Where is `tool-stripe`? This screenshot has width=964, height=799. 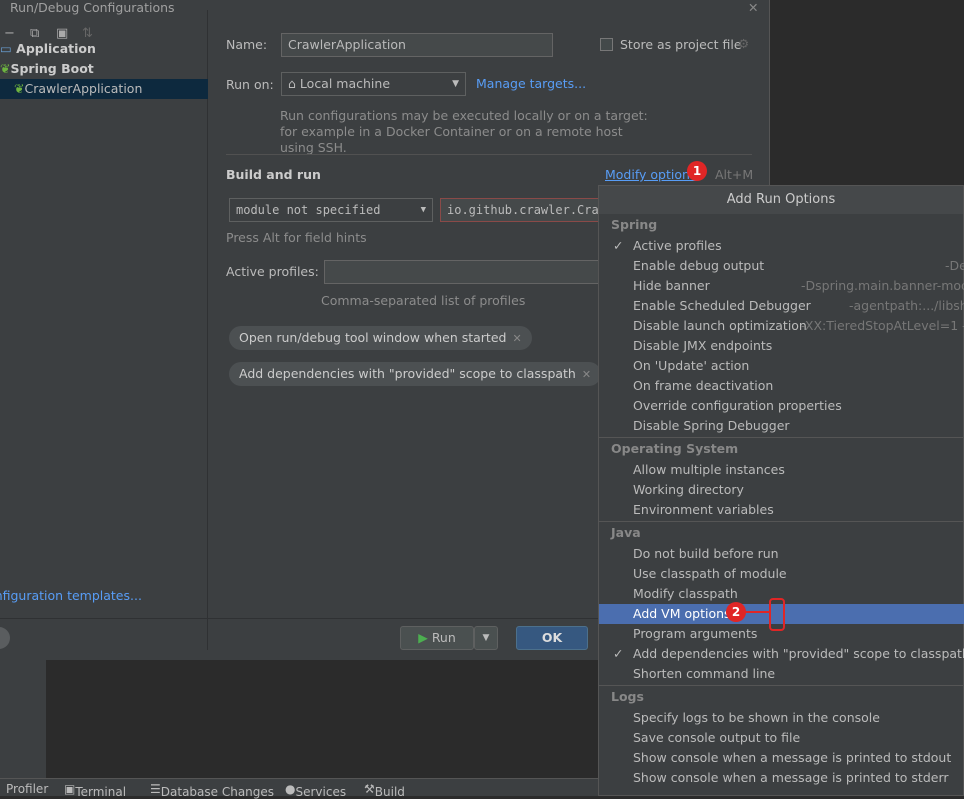 tool-stripe is located at coordinates (23, 719).